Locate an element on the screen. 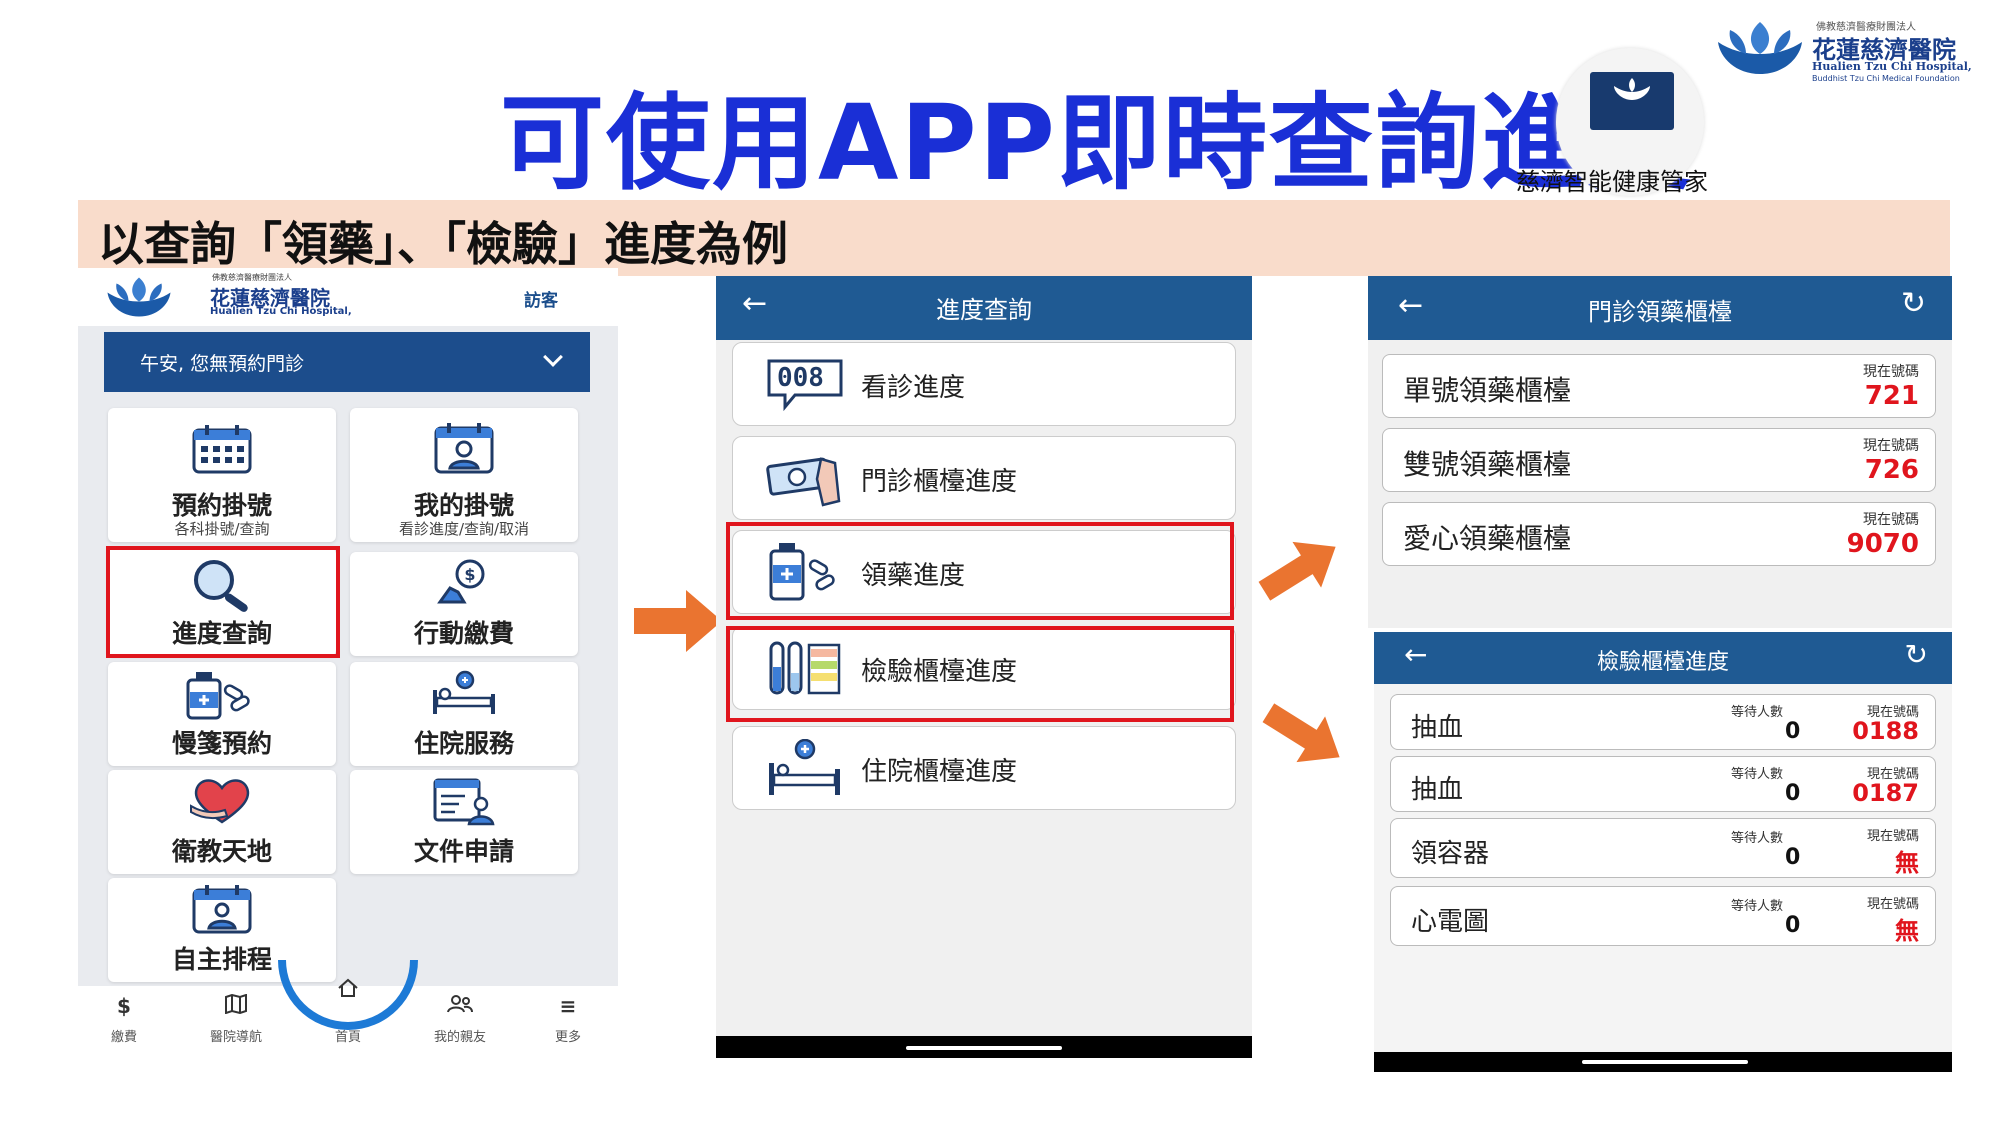  progress-item-label: 住院櫃檯進度 is located at coordinates (939, 772).